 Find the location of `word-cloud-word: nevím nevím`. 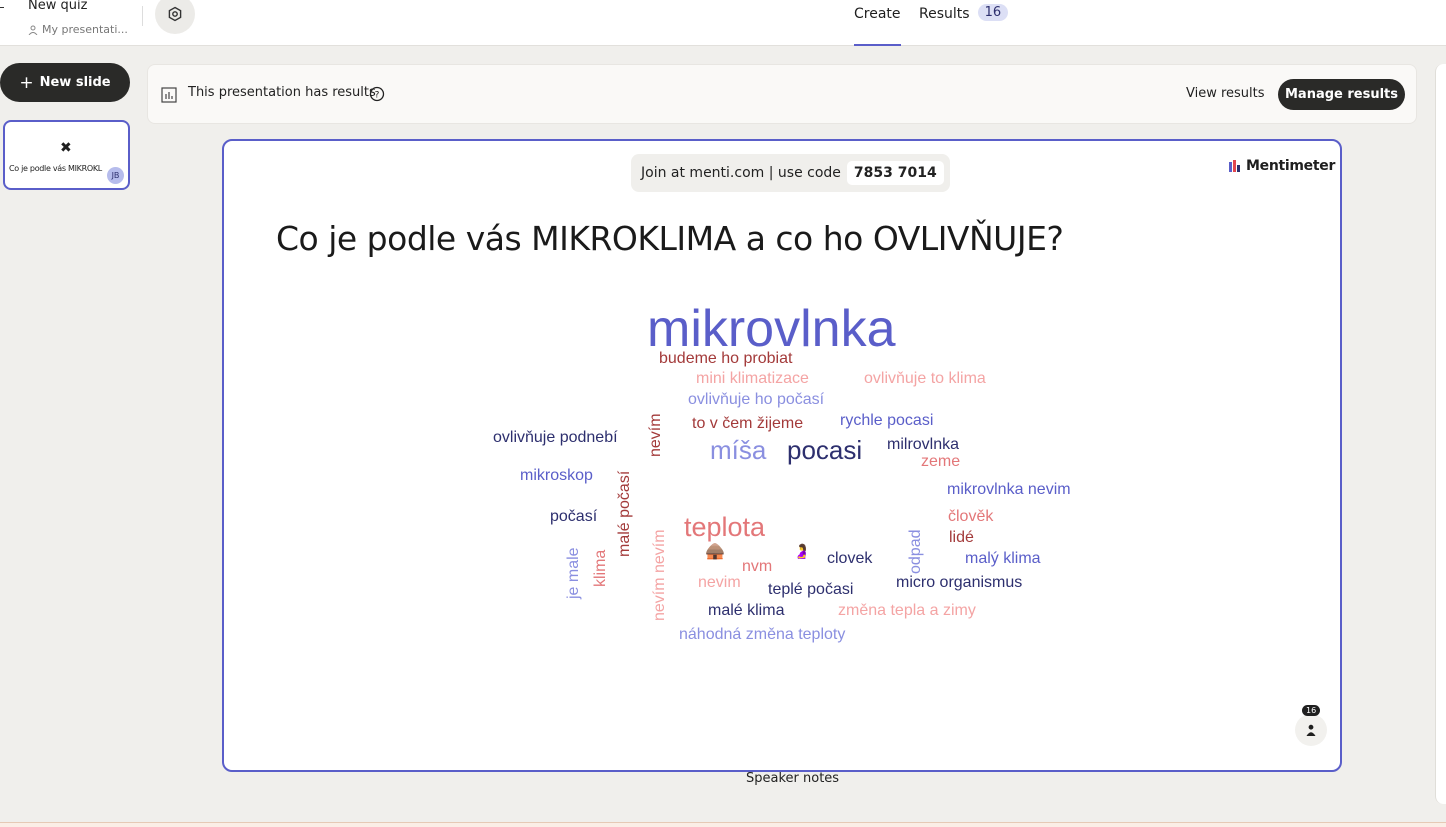

word-cloud-word: nevím nevím is located at coordinates (659, 575).